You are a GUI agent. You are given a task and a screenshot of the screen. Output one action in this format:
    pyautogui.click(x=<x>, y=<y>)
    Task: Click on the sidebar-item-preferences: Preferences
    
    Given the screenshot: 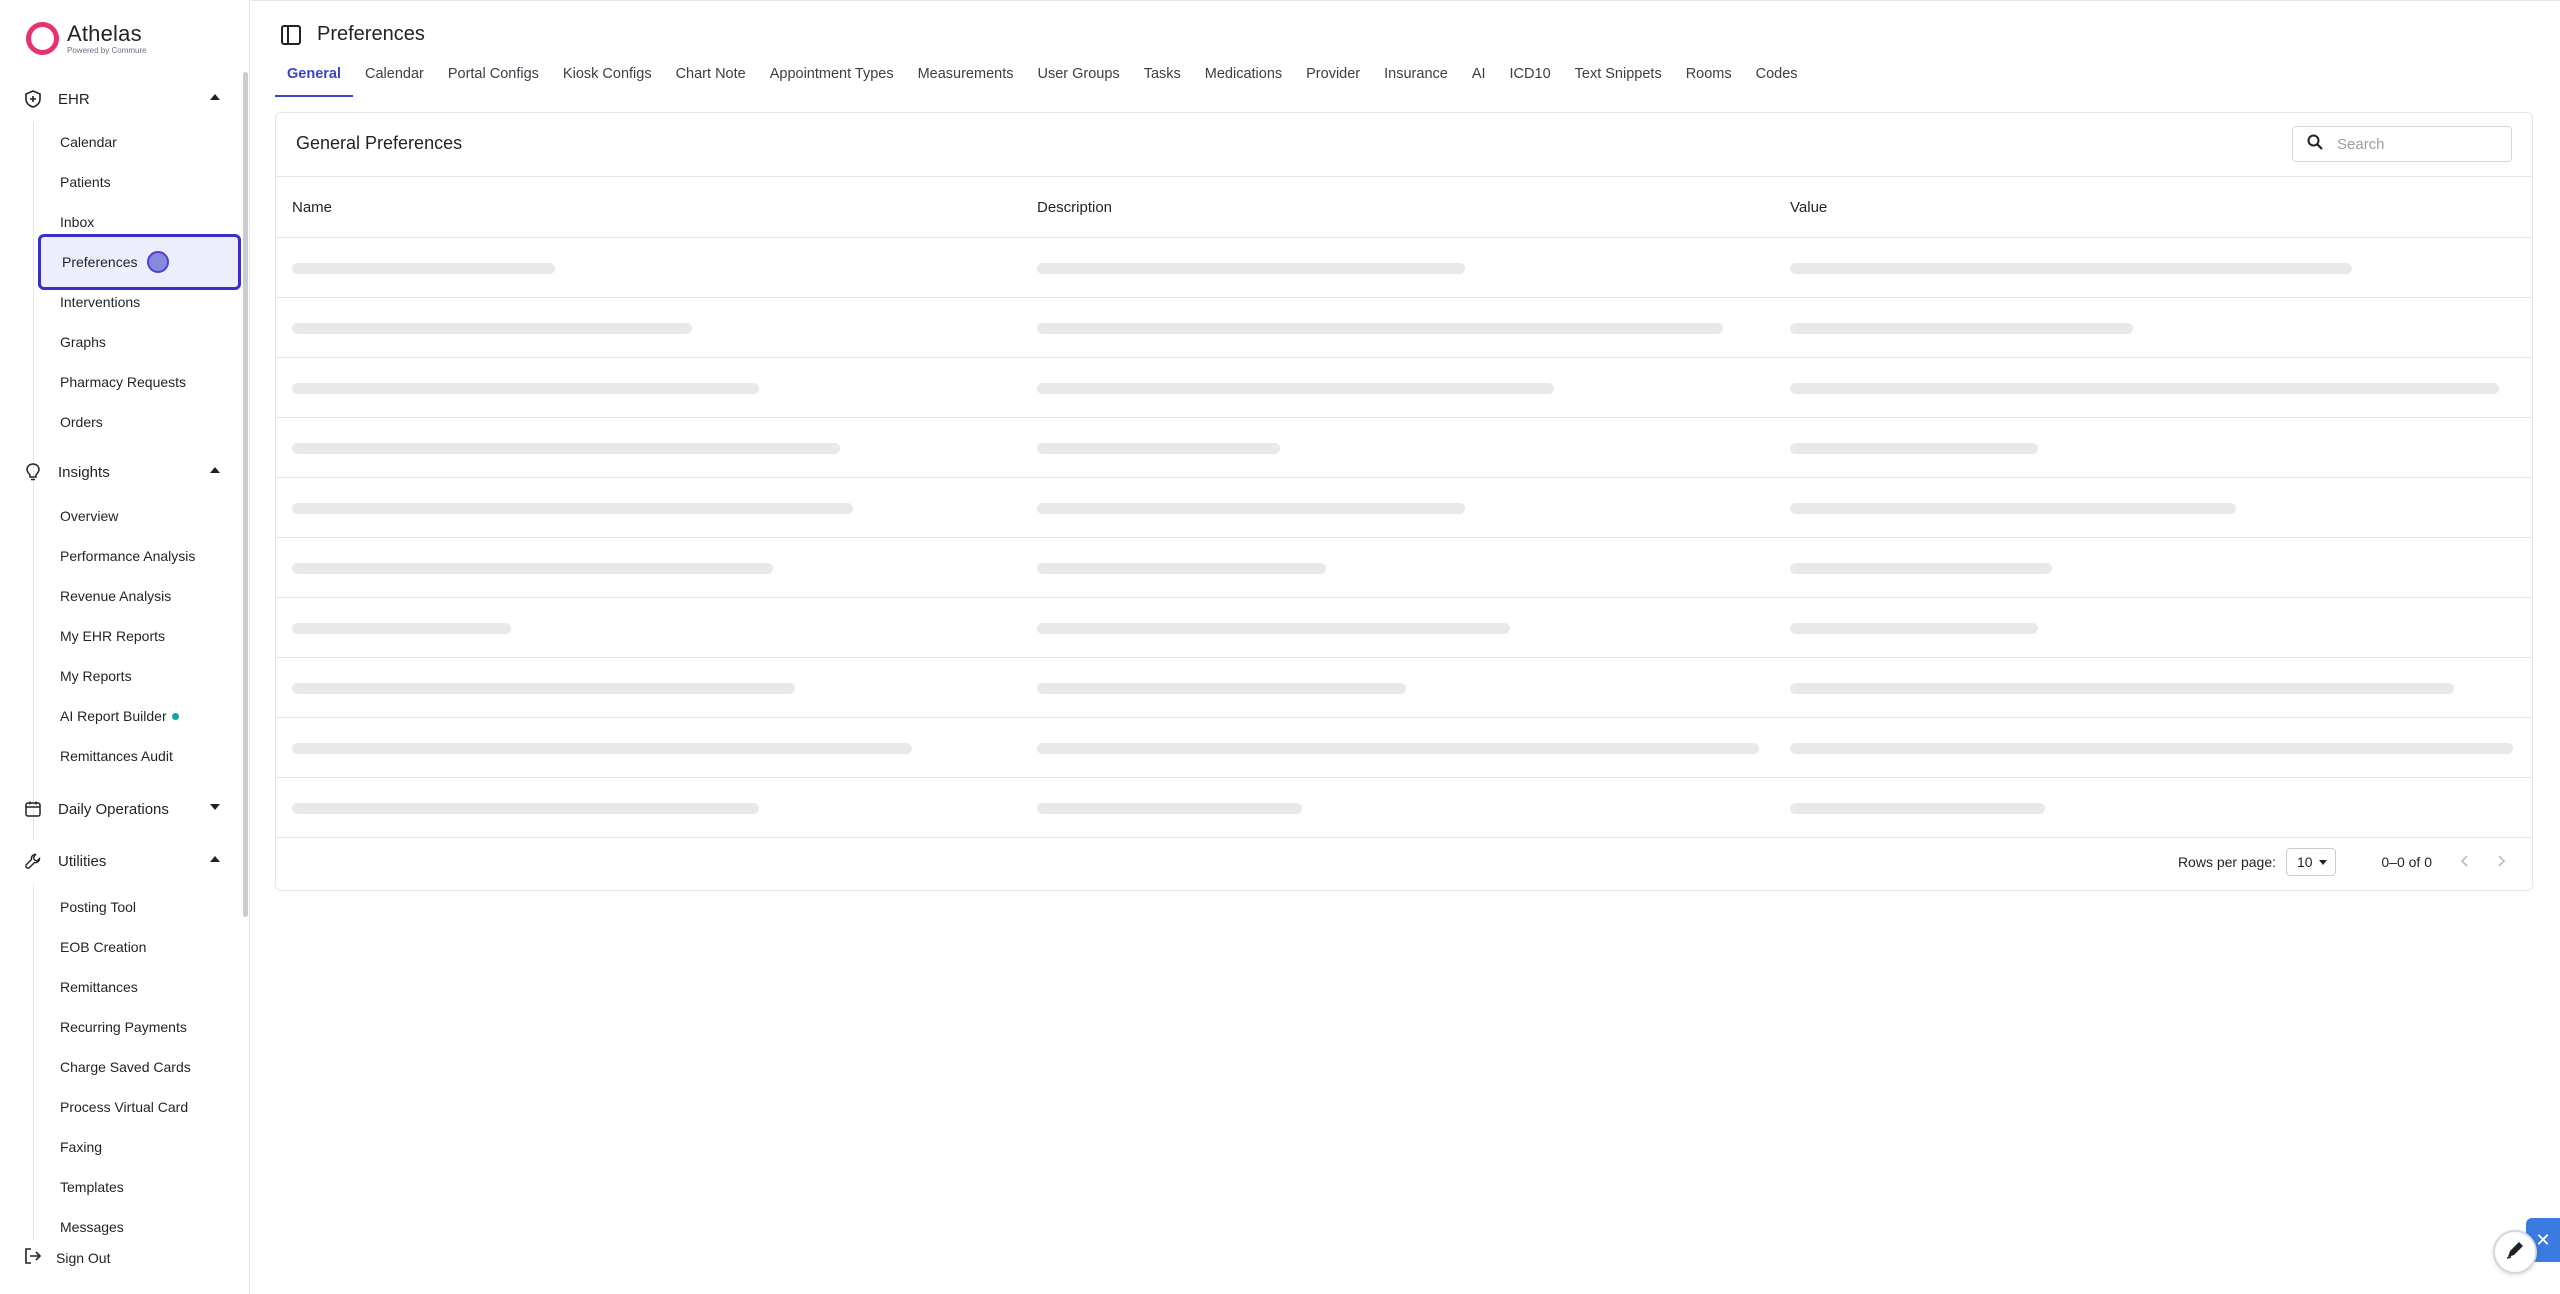 What is the action you would take?
    pyautogui.click(x=139, y=262)
    